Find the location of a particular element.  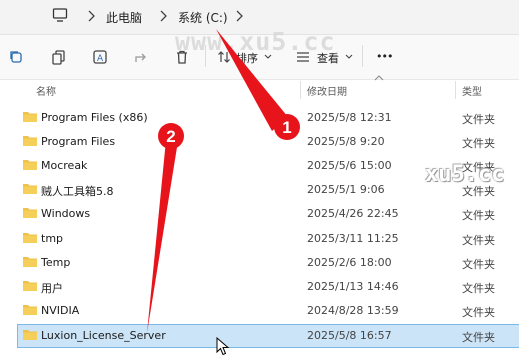

list-item: NVIDIA 2024/8/28 13:59 文件夹 is located at coordinates (268, 311).